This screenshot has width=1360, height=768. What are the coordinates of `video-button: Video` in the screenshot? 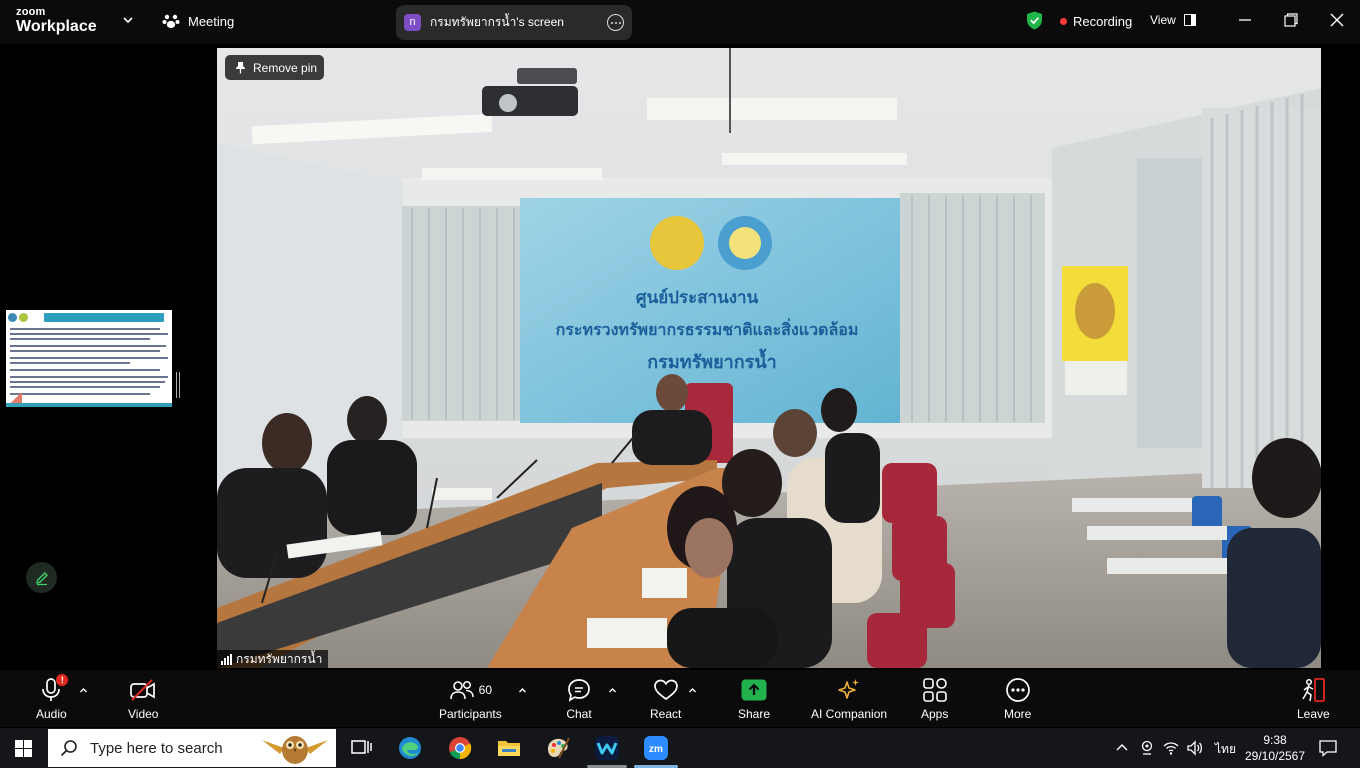 It's located at (143, 698).